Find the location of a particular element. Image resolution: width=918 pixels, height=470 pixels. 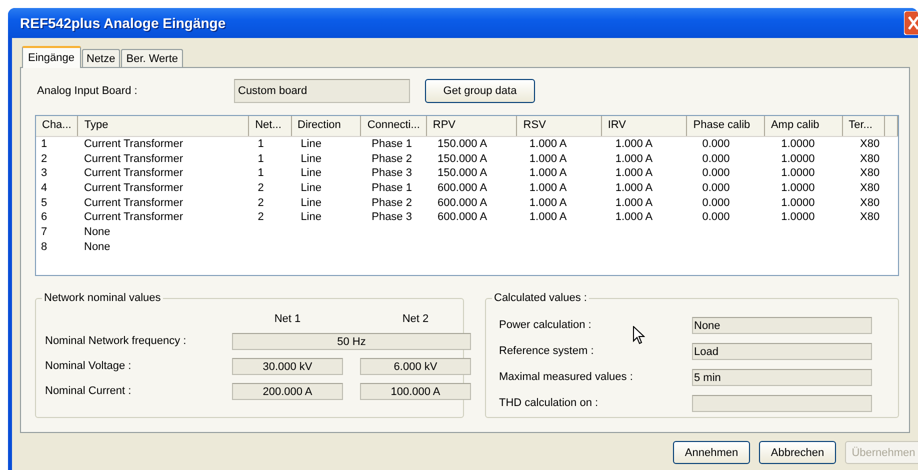

value-field: 5 min is located at coordinates (782, 377).